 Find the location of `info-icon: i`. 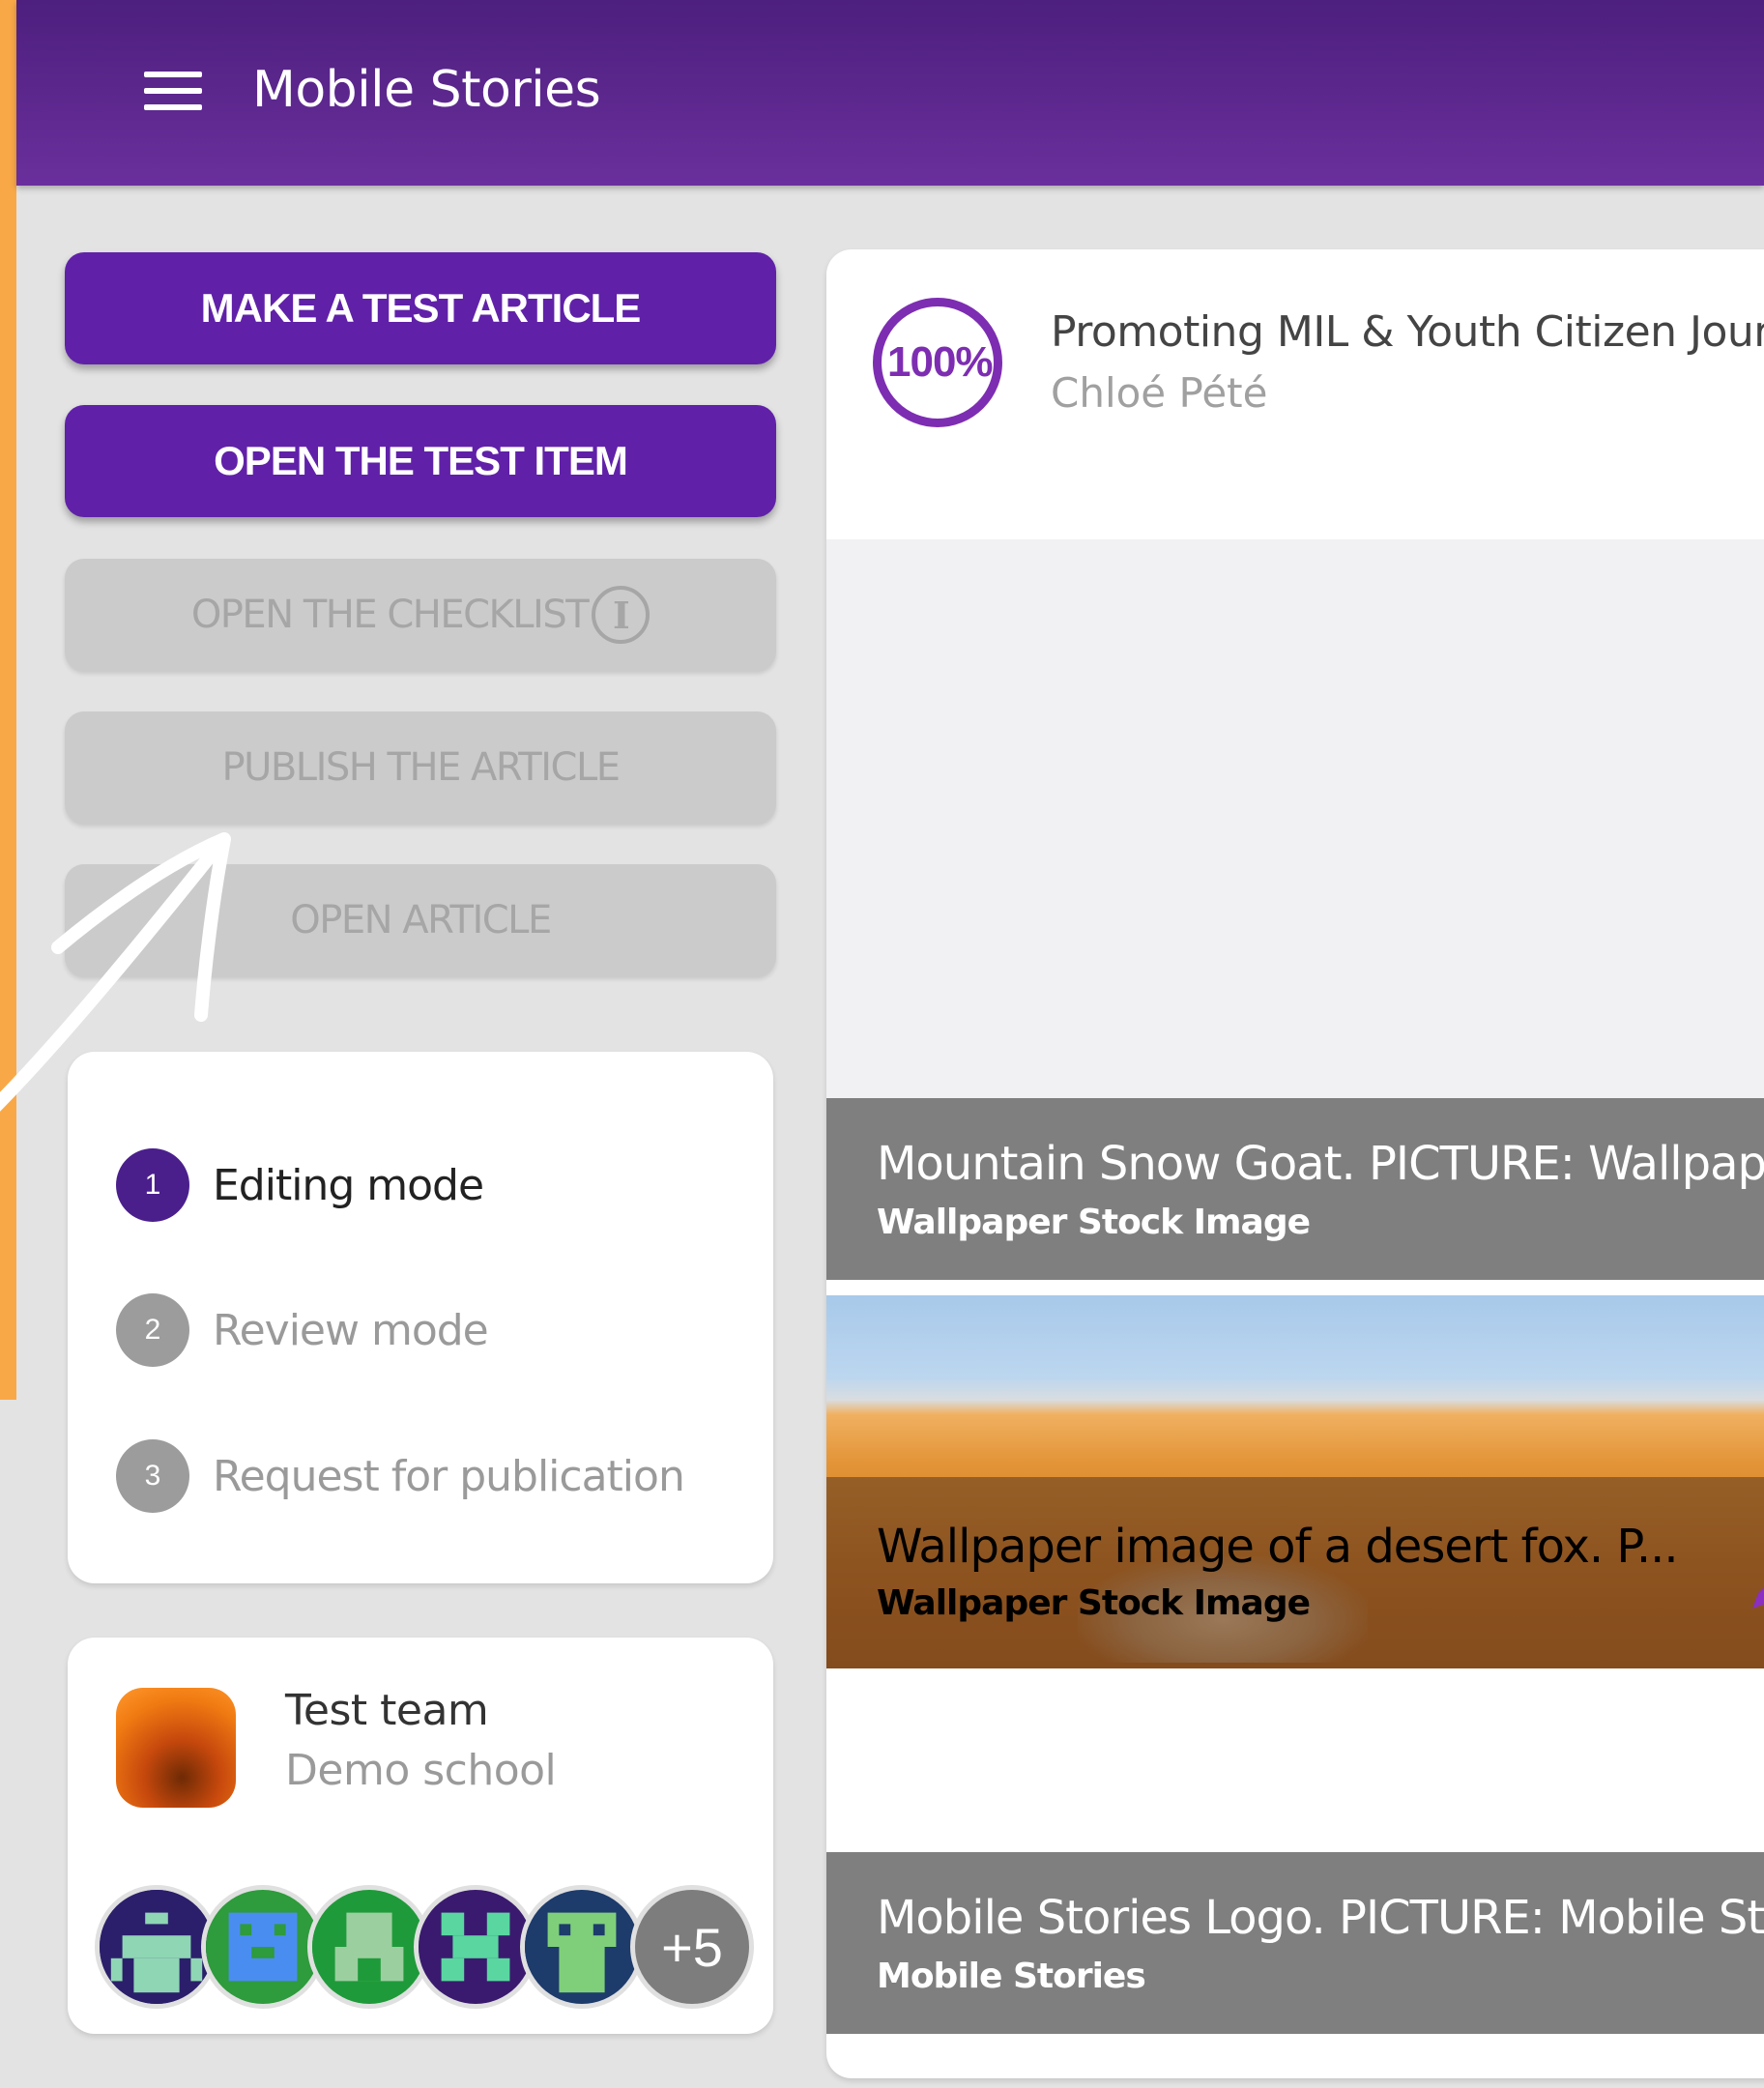

info-icon: i is located at coordinates (621, 615).